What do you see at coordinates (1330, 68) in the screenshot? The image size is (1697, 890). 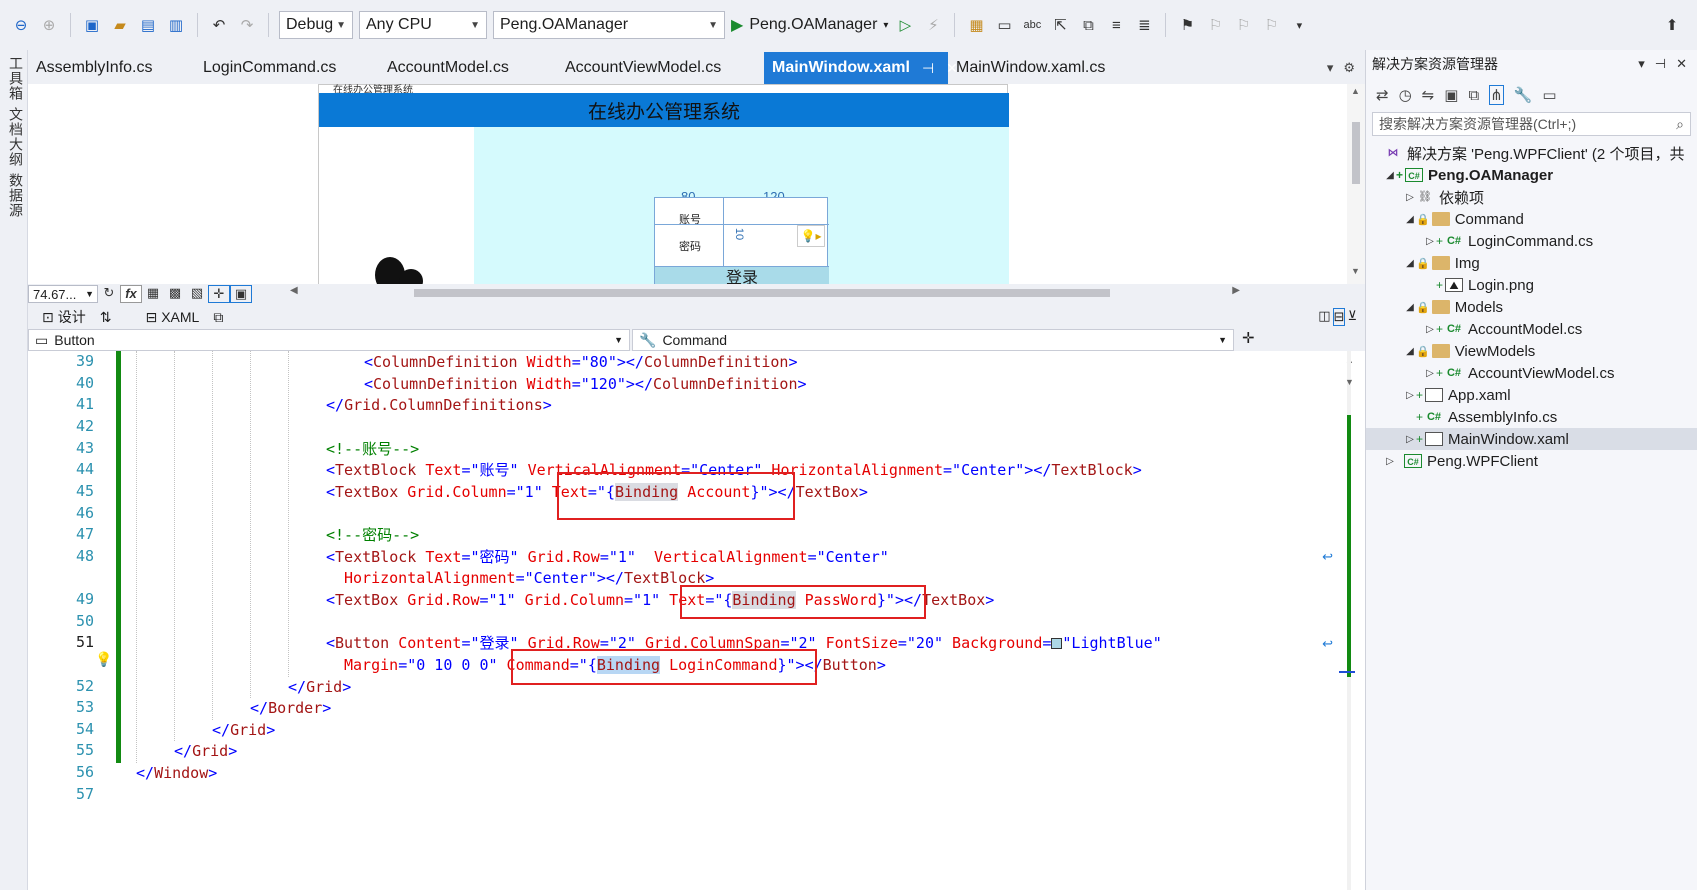 I see `tab-list-icon: ▾` at bounding box center [1330, 68].